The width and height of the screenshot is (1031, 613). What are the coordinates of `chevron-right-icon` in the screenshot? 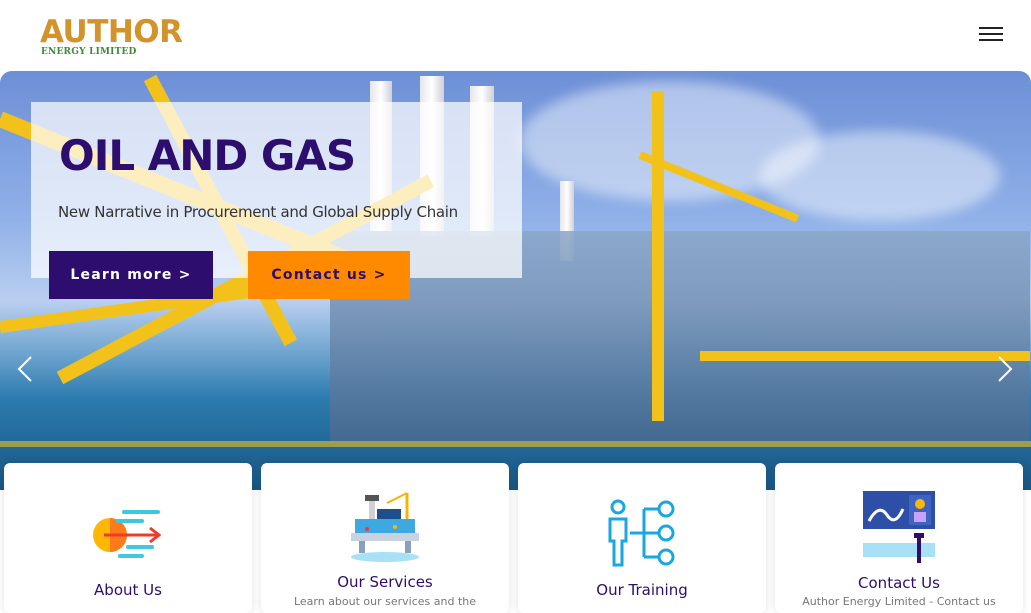 It's located at (1005, 369).